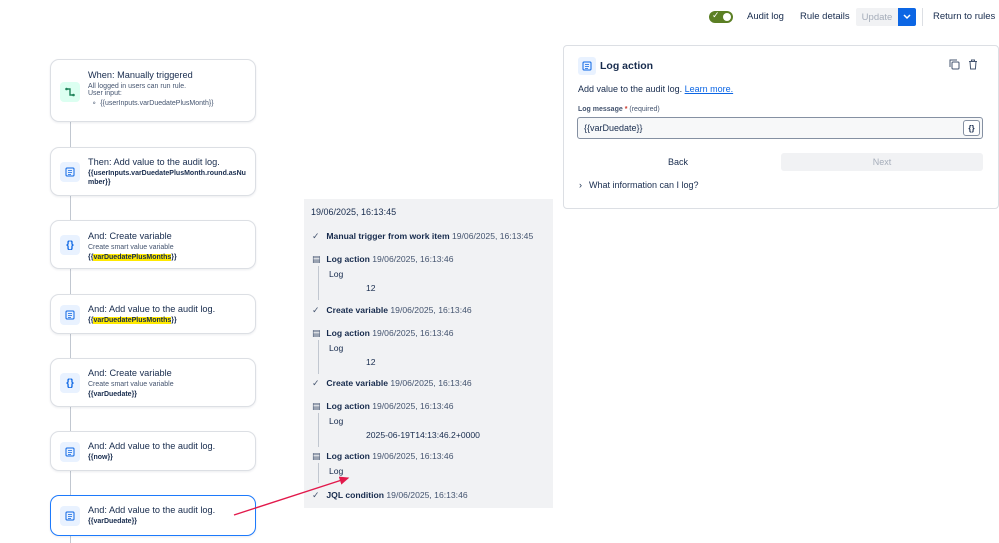 This screenshot has height=543, width=999. I want to click on audit-entry: ✓ JQL condition 19/06/2025, 16:13:46, so click(390, 495).